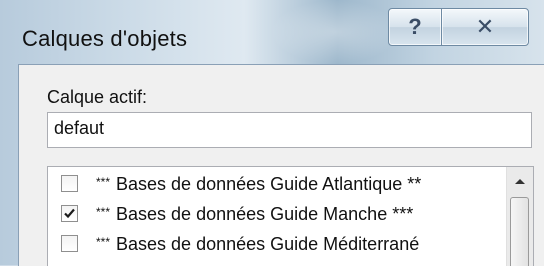  Describe the element at coordinates (255, 214) in the screenshot. I see `layer-label: *** Bases de données Guide Manche ***` at that location.